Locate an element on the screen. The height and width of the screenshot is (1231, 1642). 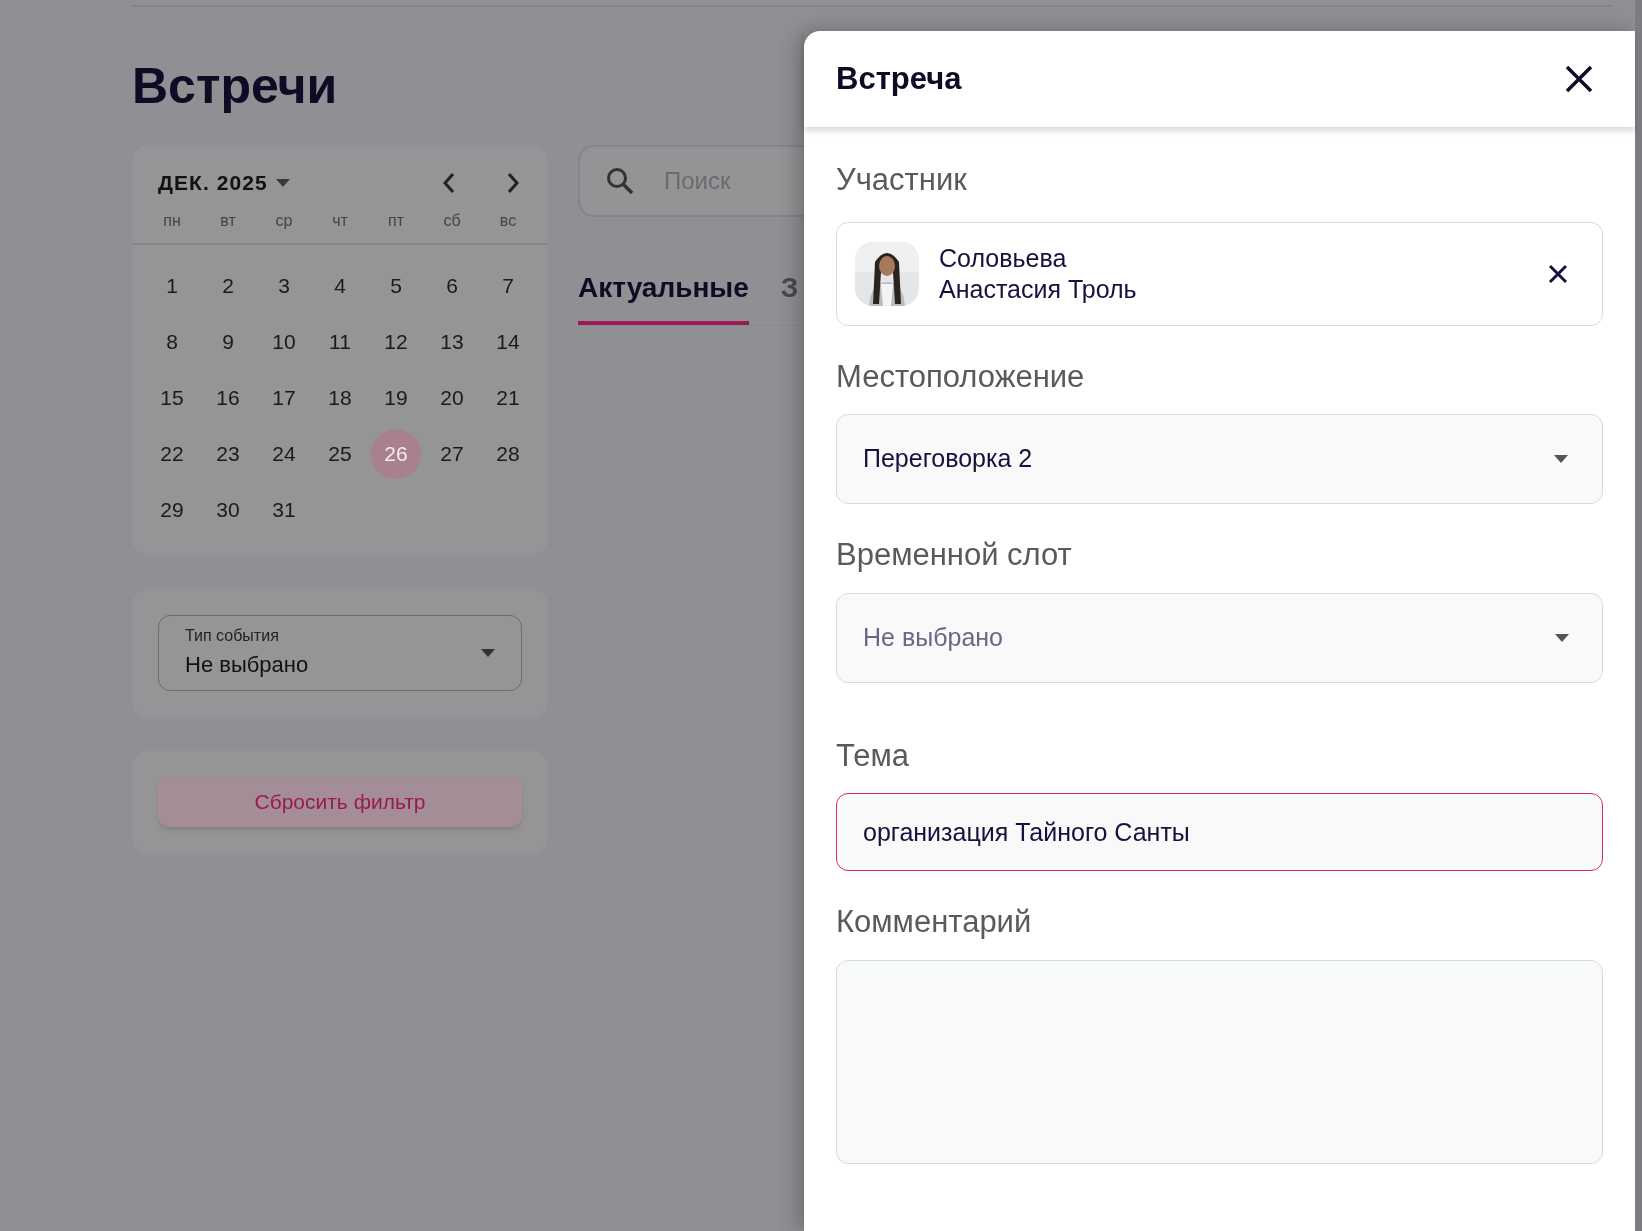
calendar-day: 17 is located at coordinates (284, 397).